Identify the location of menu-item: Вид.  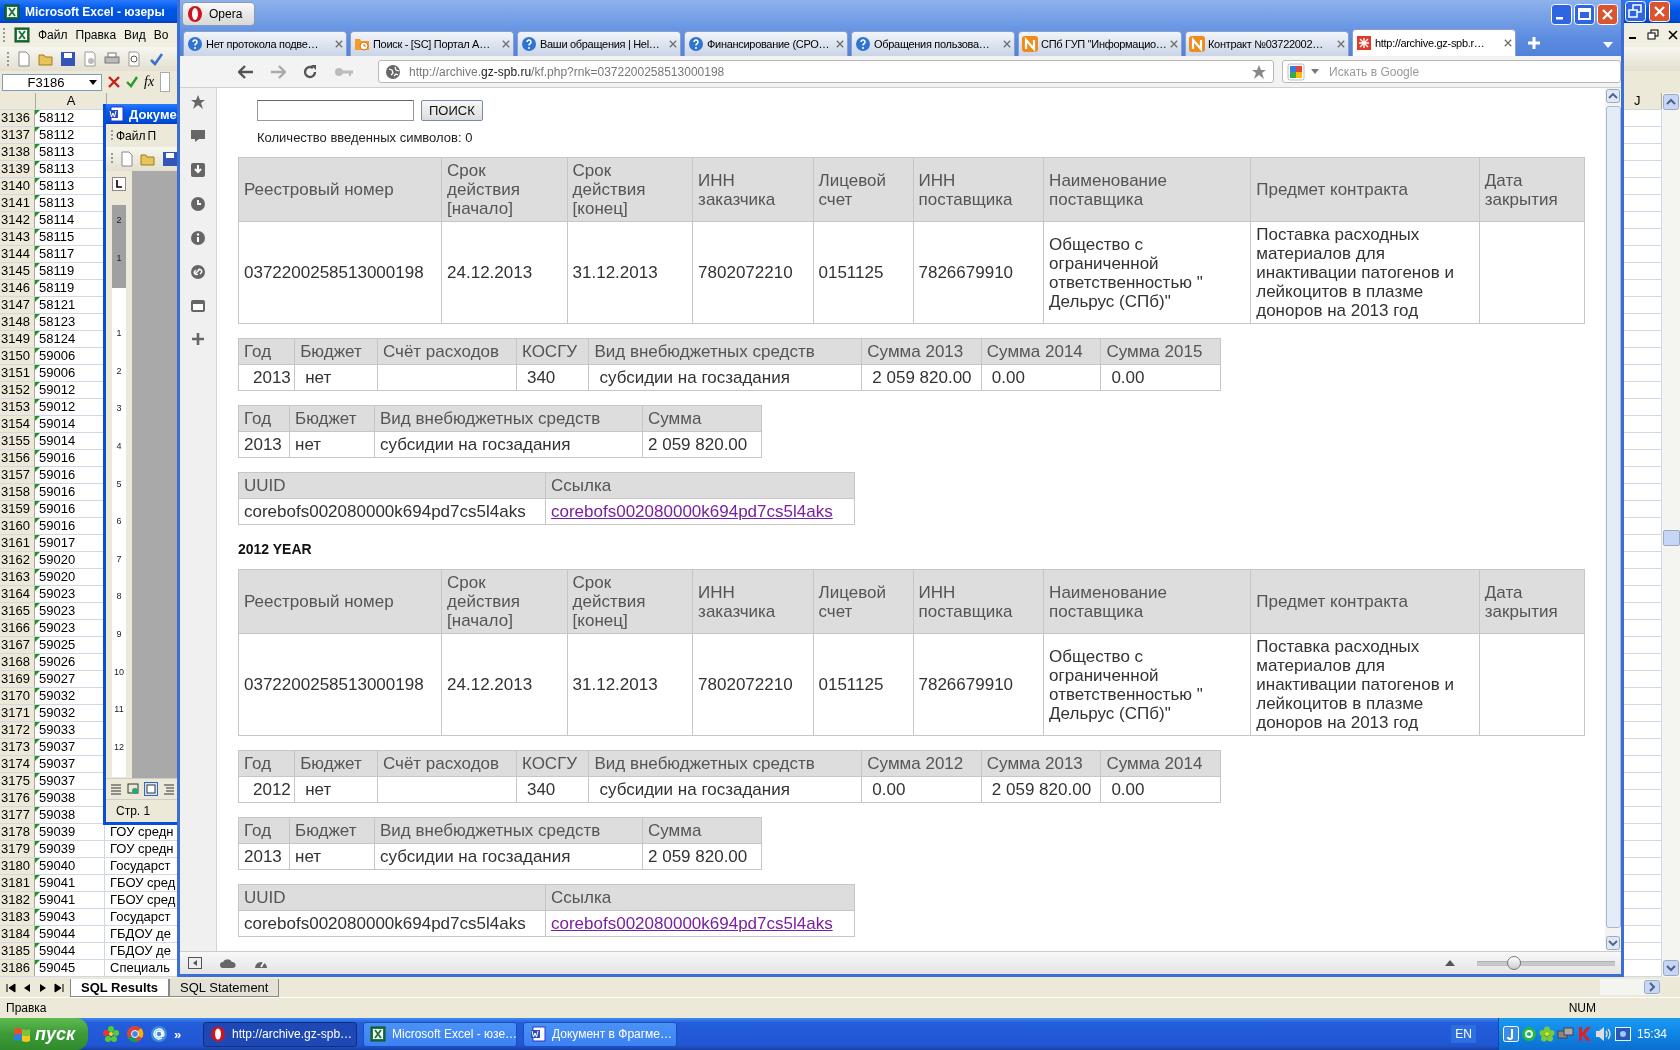
(135, 35).